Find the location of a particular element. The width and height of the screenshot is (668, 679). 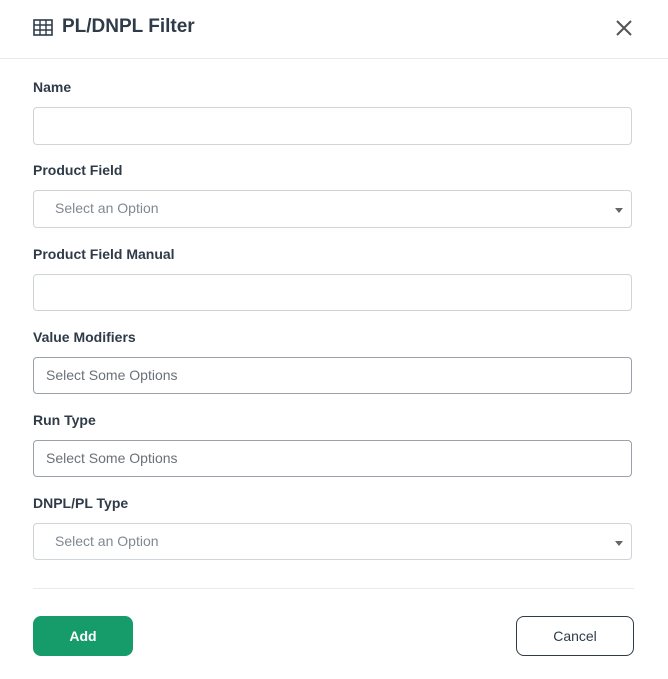

run-type-multiselect: Select Some Options is located at coordinates (332, 458).